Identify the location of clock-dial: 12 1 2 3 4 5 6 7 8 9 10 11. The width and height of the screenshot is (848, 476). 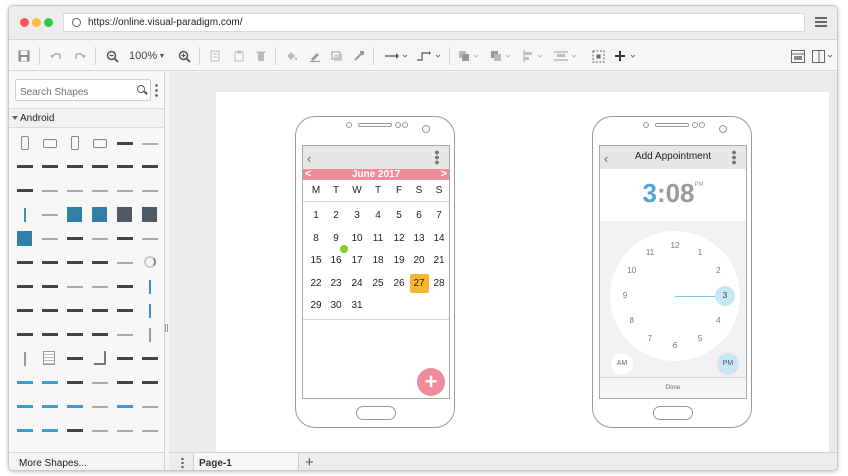
(675, 296).